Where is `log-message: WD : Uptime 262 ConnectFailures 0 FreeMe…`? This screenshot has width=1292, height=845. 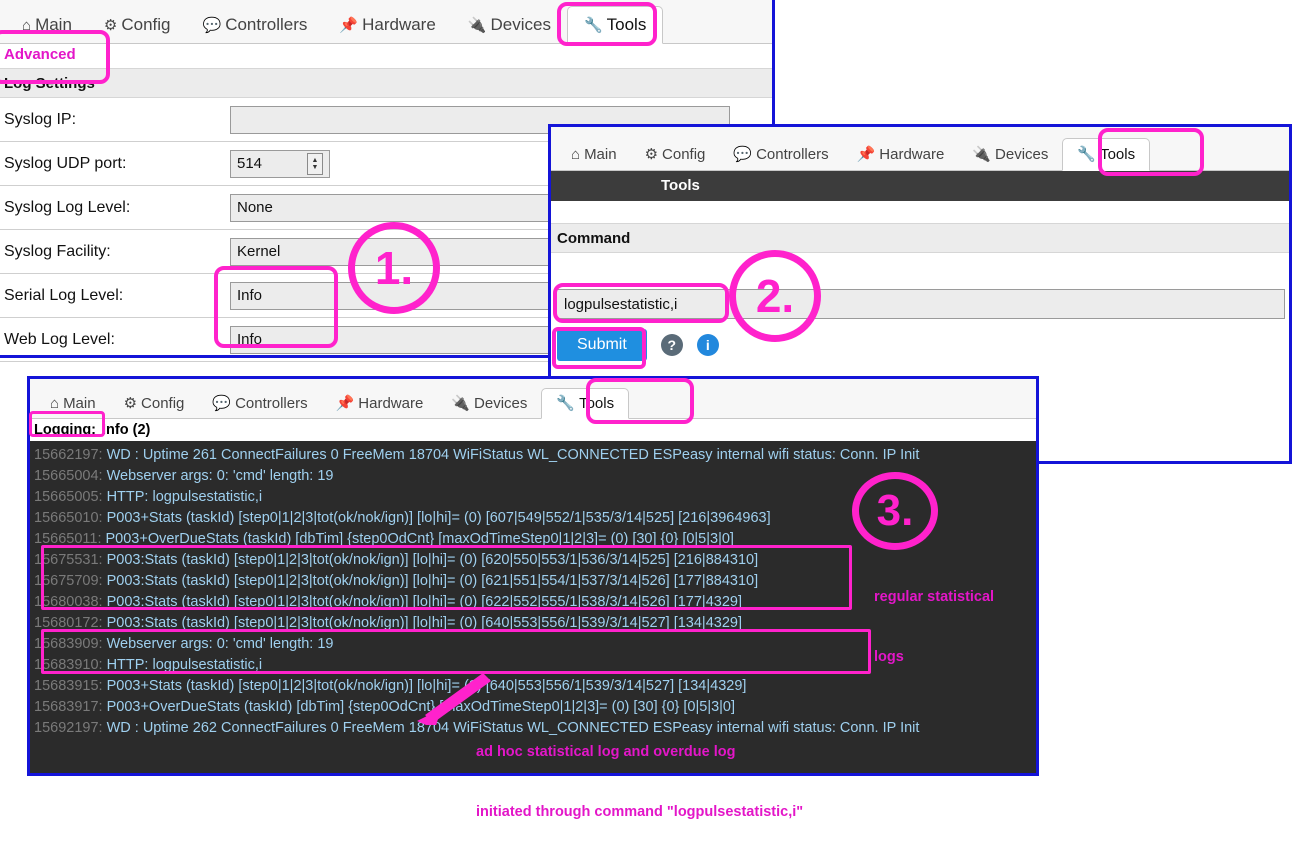
log-message: WD : Uptime 262 ConnectFailures 0 FreeMe… is located at coordinates (513, 728).